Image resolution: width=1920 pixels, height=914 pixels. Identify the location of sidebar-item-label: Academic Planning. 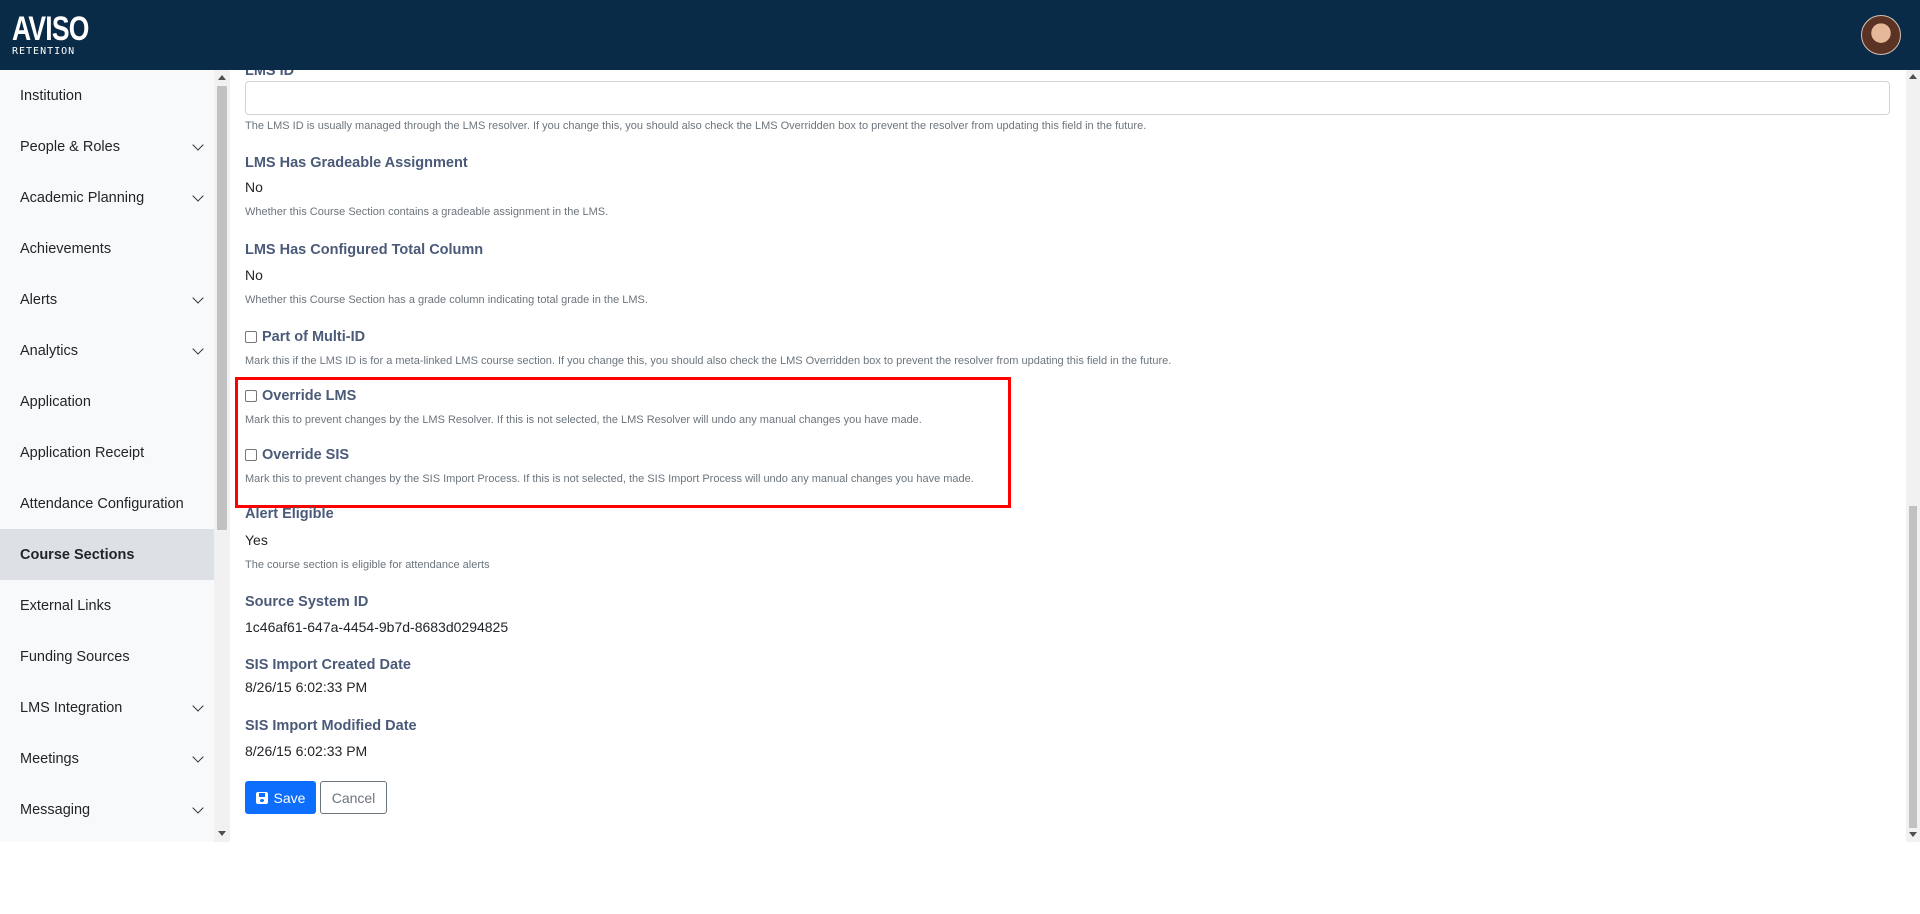
(82, 197).